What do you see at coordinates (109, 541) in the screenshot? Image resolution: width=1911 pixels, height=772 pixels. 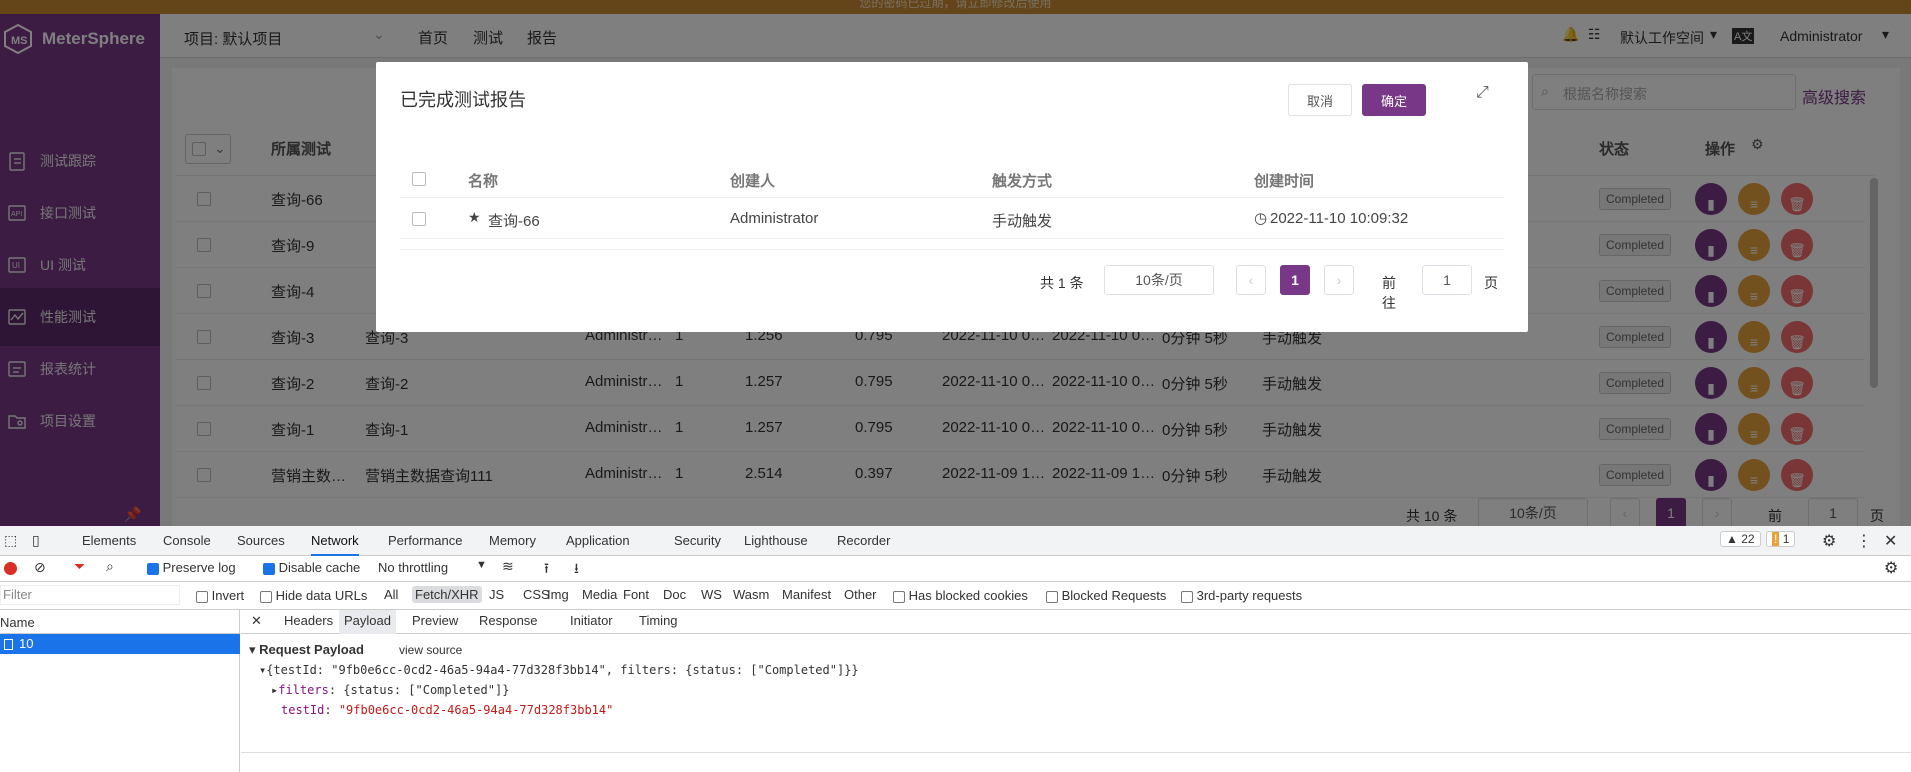 I see `devtools-tab-elements: Elements` at bounding box center [109, 541].